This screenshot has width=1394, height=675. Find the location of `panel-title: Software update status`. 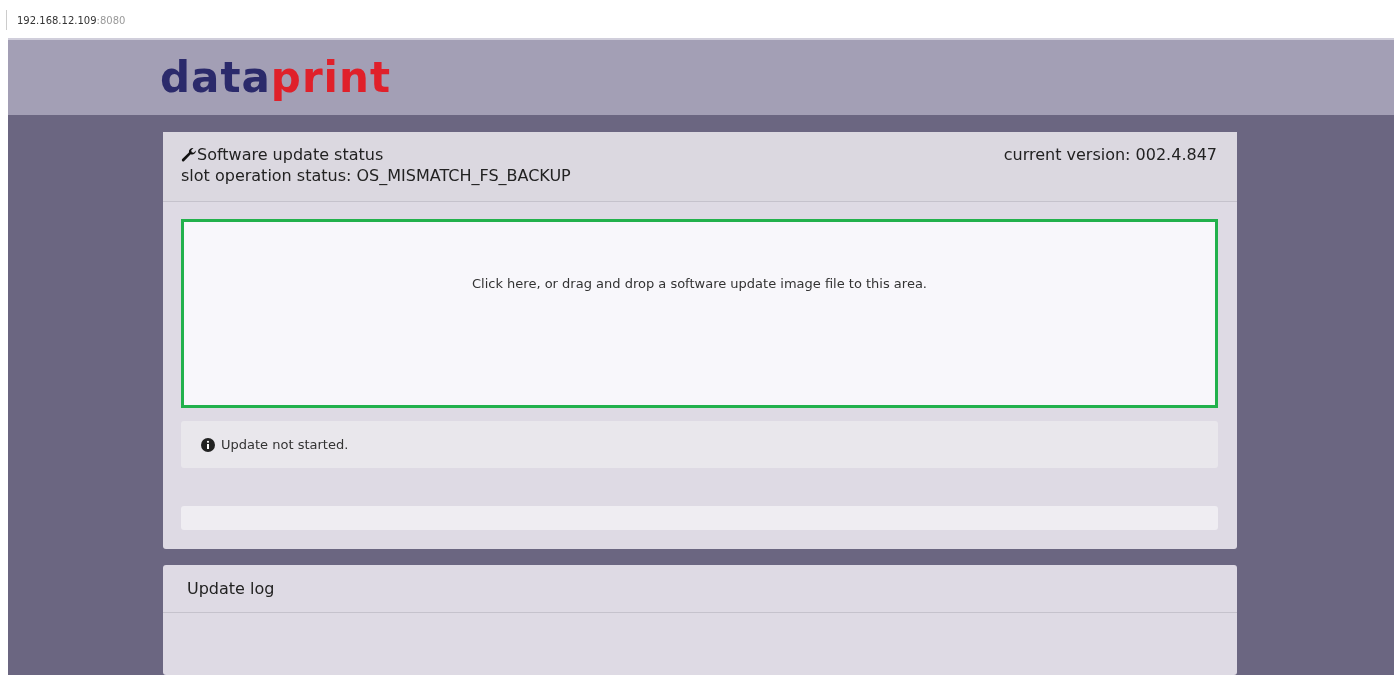

panel-title: Software update status is located at coordinates (290, 154).